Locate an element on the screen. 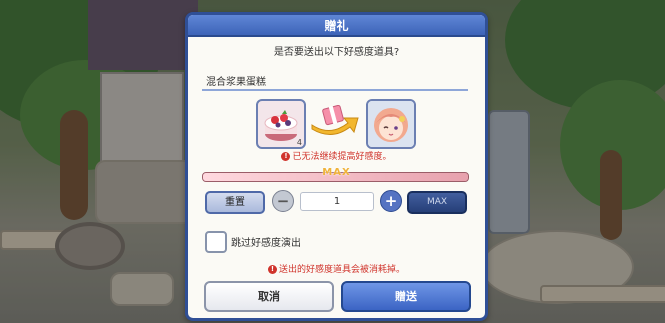 Image resolution: width=665 pixels, height=323 pixels. character-portrait-icon is located at coordinates (391, 124).